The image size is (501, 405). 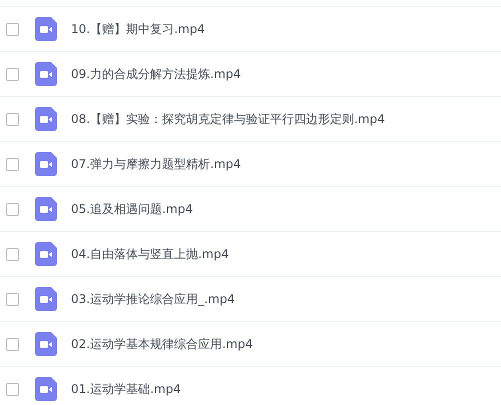 I want to click on file-name: 04.自由落体与竖直上抛.mp4, so click(x=150, y=254).